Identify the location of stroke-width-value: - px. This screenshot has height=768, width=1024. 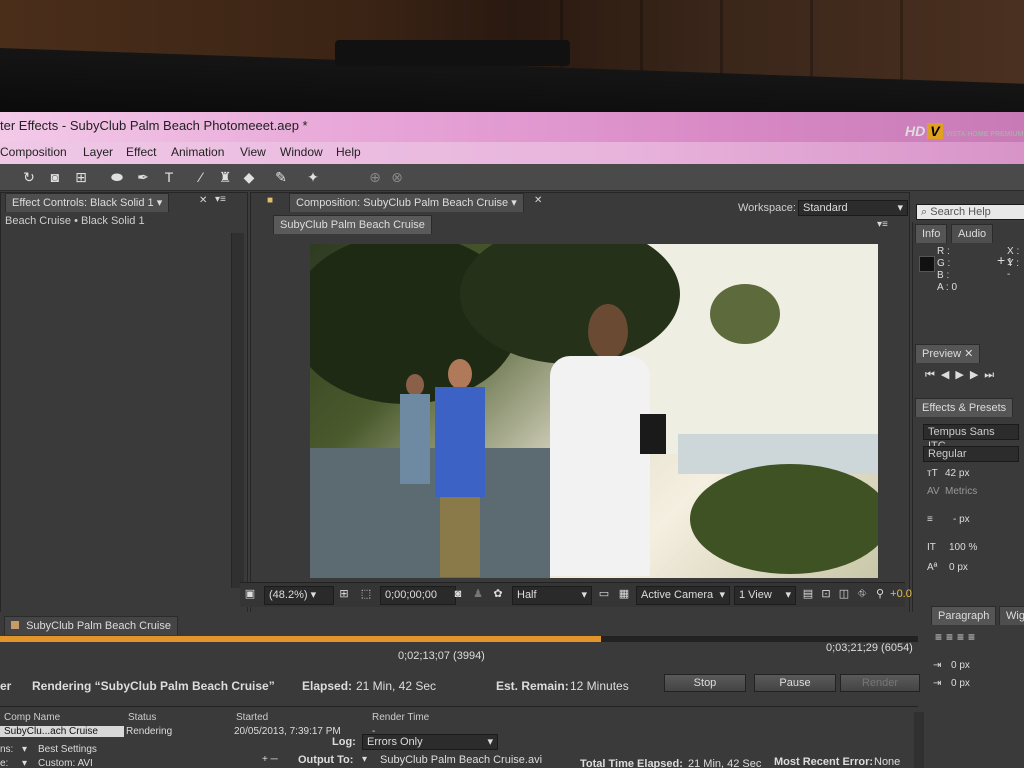
(961, 519).